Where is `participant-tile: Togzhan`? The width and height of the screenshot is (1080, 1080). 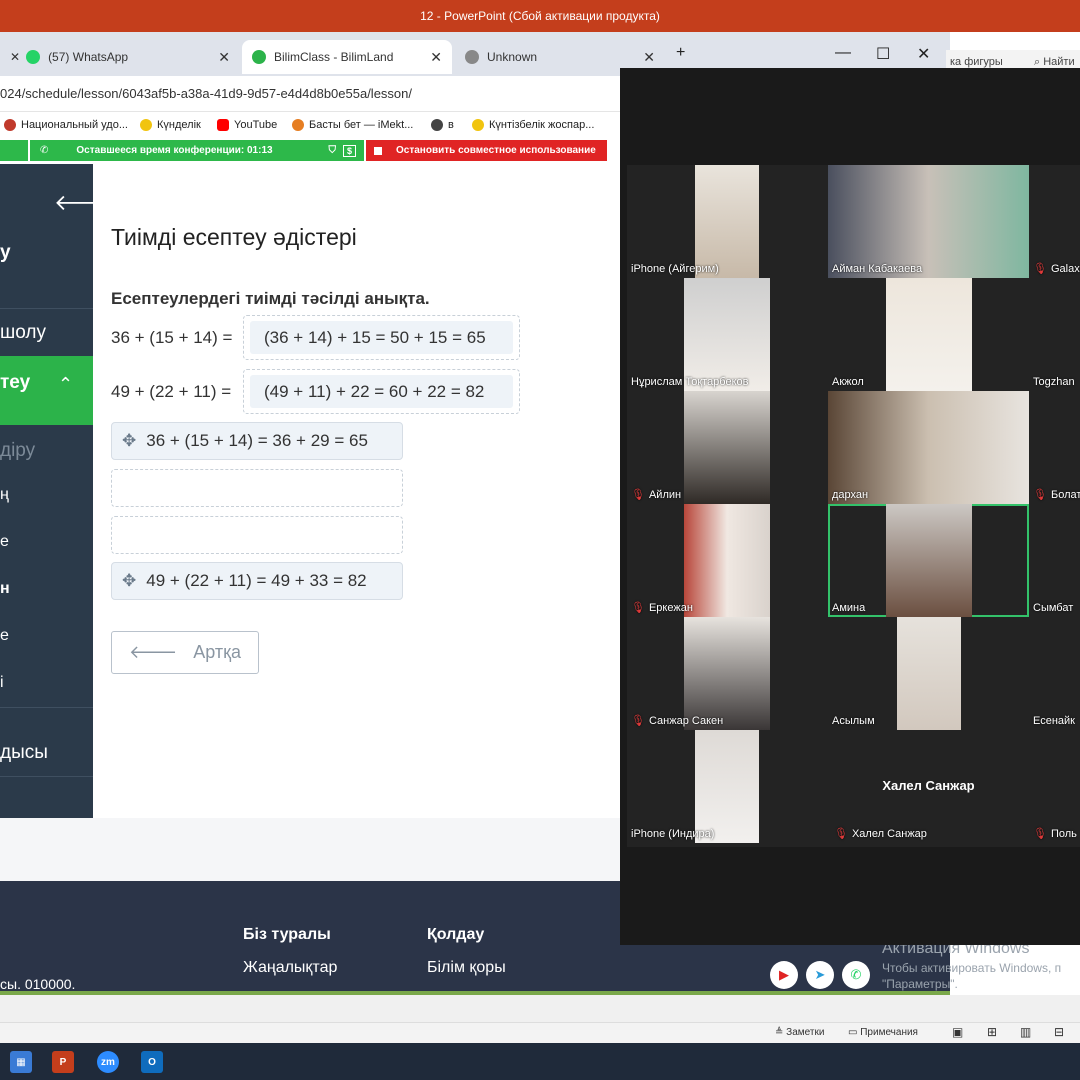 participant-tile: Togzhan is located at coordinates (1054, 334).